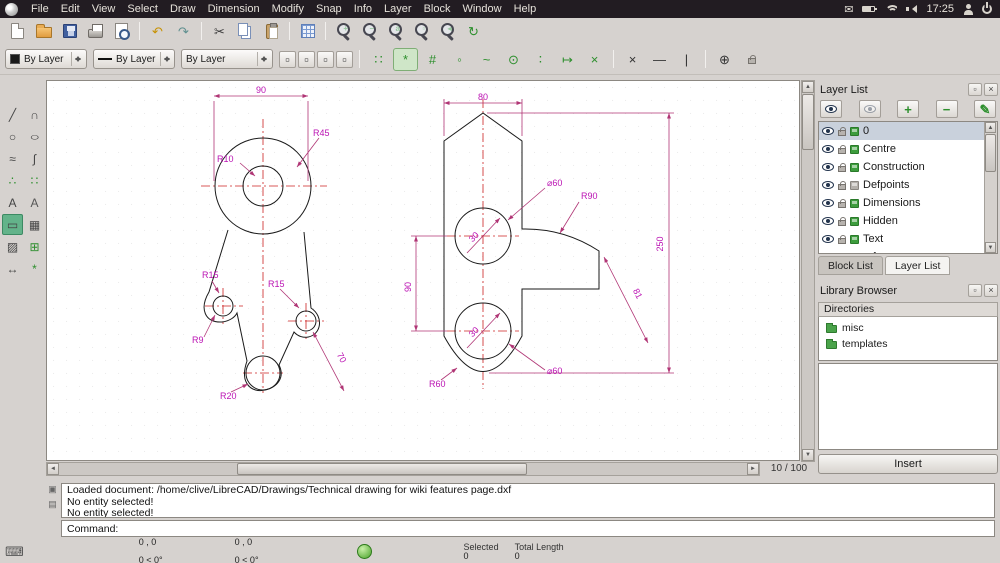 The image size is (1000, 563). I want to click on menu-select: Select, so click(142, 9).